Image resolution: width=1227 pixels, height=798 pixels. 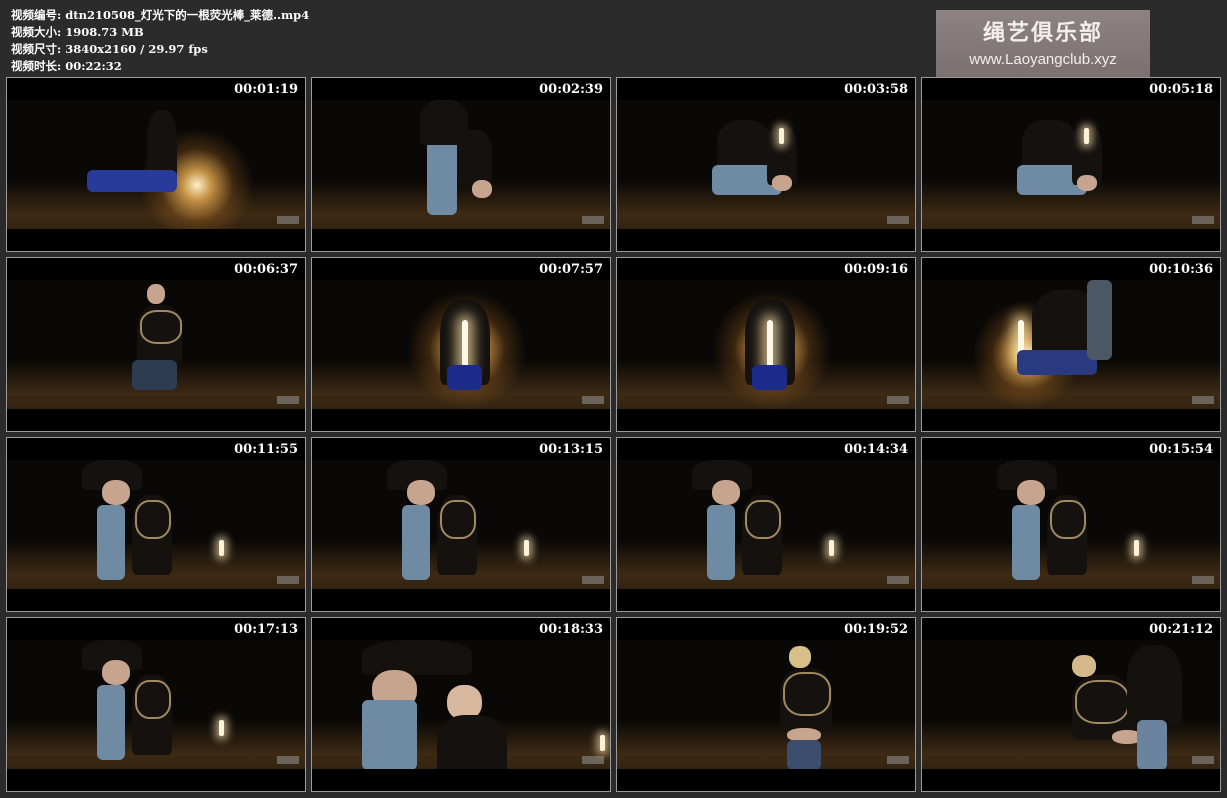 I want to click on watermark-url: www.Laoyangclub.xyz, so click(x=1043, y=59).